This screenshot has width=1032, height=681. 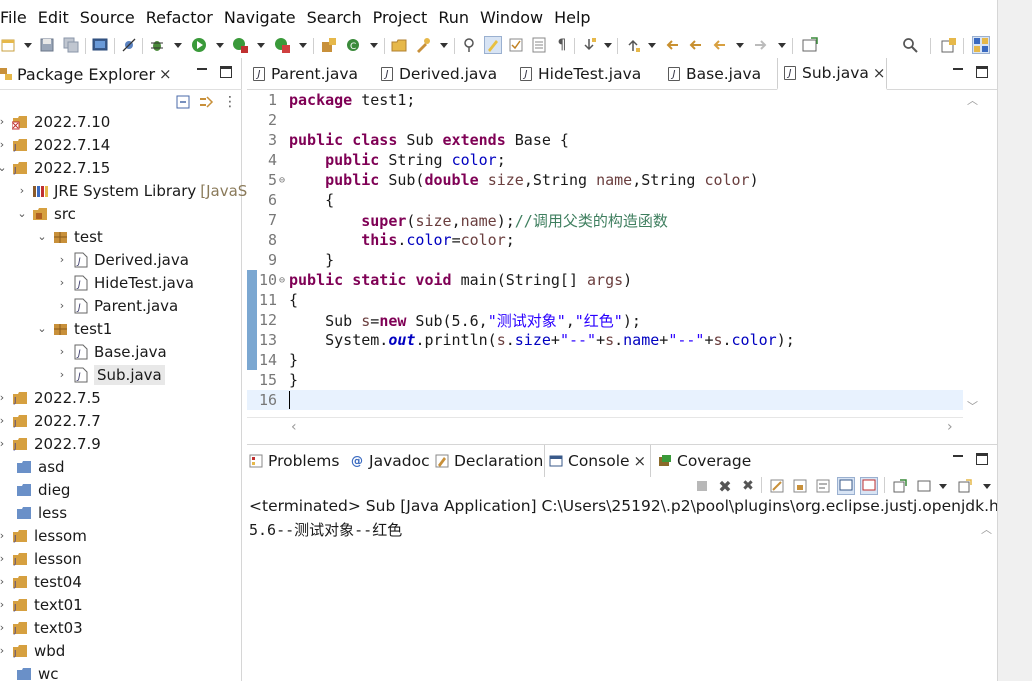 I want to click on terminal-icon, so click(x=100, y=45).